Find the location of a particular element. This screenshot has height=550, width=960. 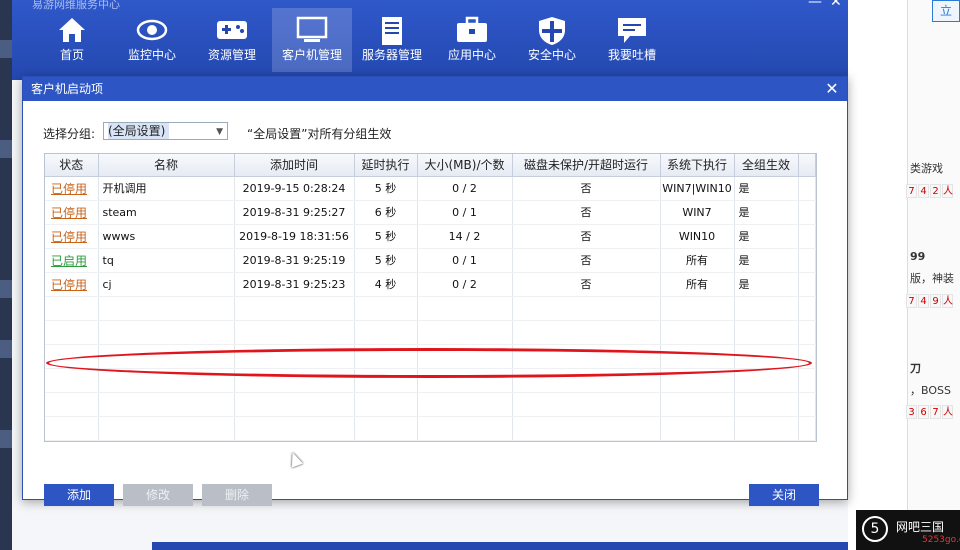

main-nav: 首页 监控中心 资源管理 客户机管理 服务器管理 应用中心 安全中心 我要吐槽 is located at coordinates (352, 40).